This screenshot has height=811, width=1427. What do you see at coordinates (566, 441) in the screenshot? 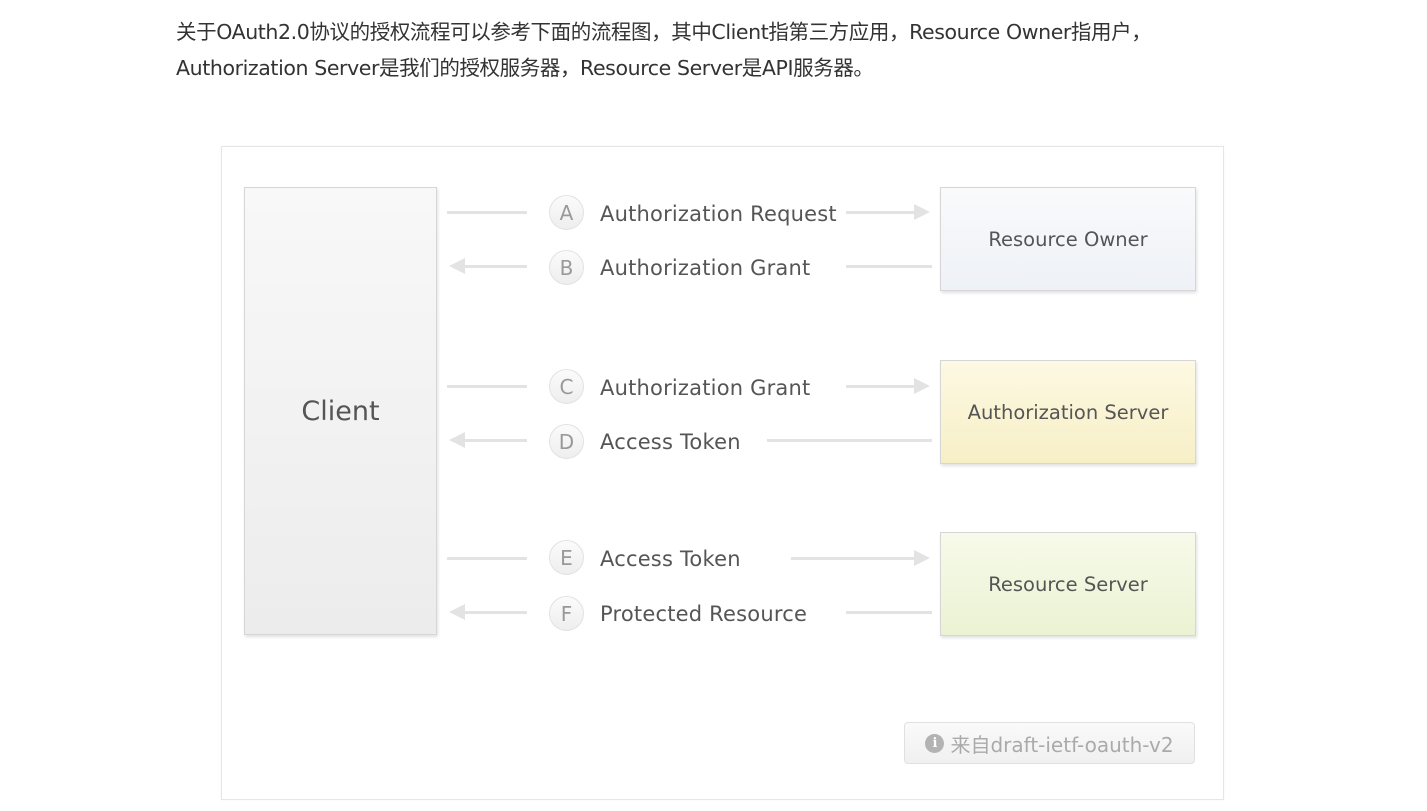
I see `step-d-circle: D` at bounding box center [566, 441].